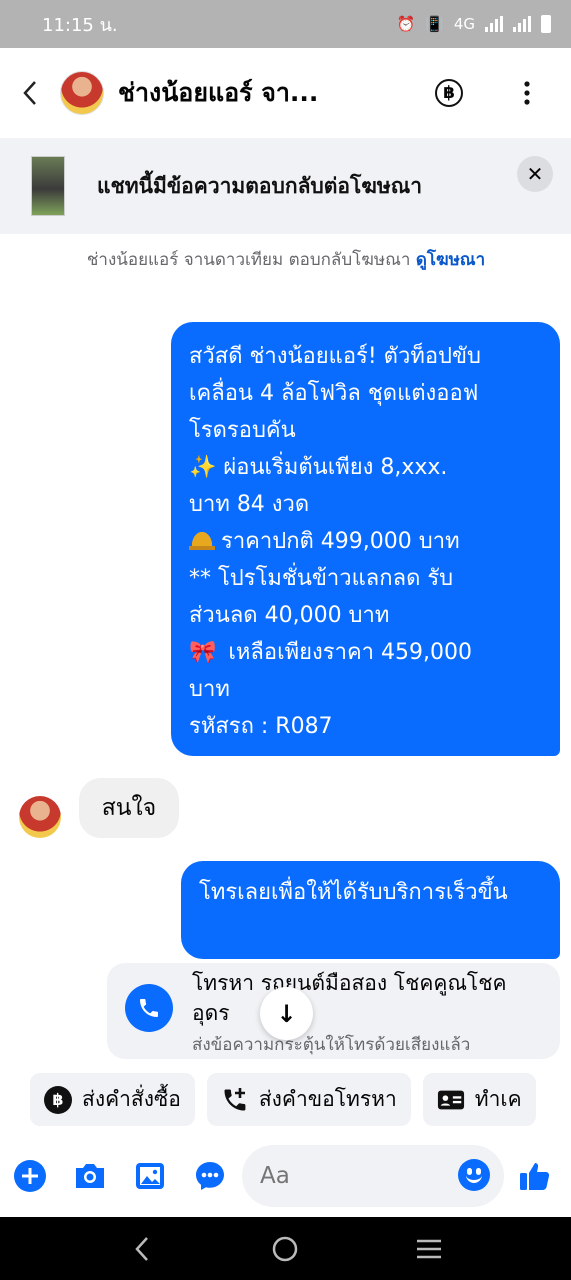 The width and height of the screenshot is (571, 1280). Describe the element at coordinates (289, 615) in the screenshot. I see `message-line: ส่วนลด 40,000 บาท` at that location.